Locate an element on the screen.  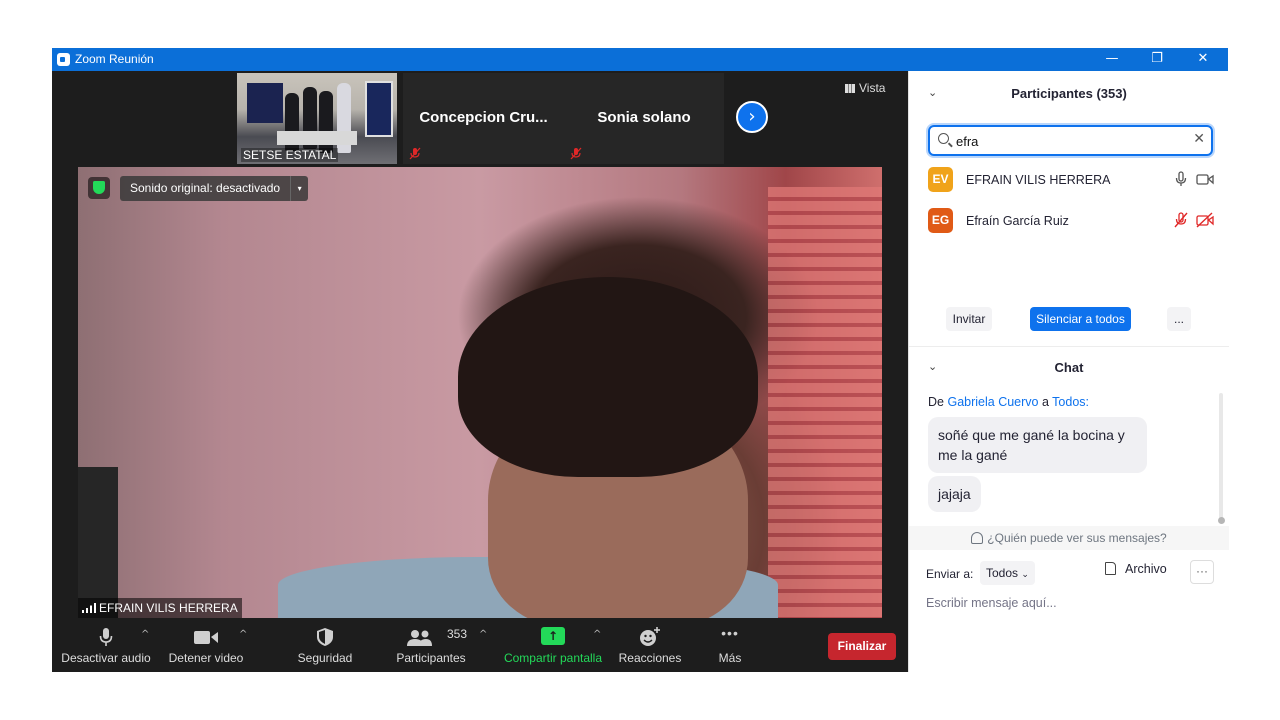
view-button: Vista is located at coordinates (865, 88).